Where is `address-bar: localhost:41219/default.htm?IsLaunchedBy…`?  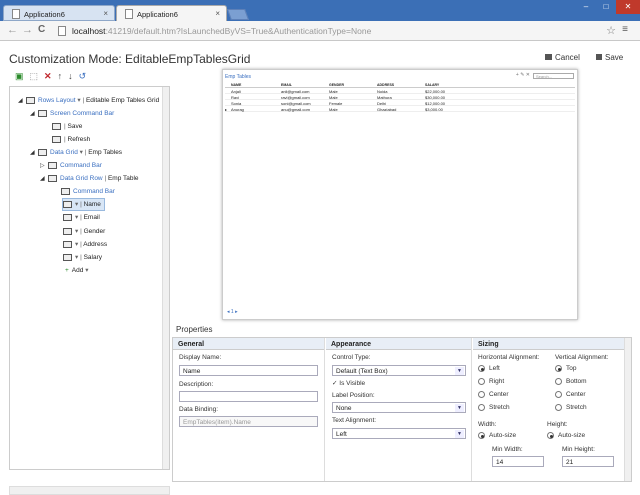
address-bar: localhost:41219/default.htm?IsLaunchedBy… is located at coordinates (342, 31).